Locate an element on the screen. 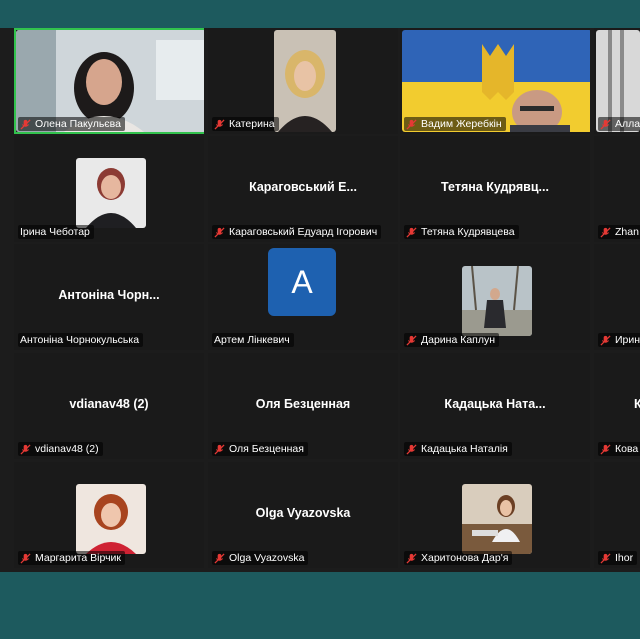 The width and height of the screenshot is (640, 639). participant-name: Zhan is located at coordinates (627, 232).